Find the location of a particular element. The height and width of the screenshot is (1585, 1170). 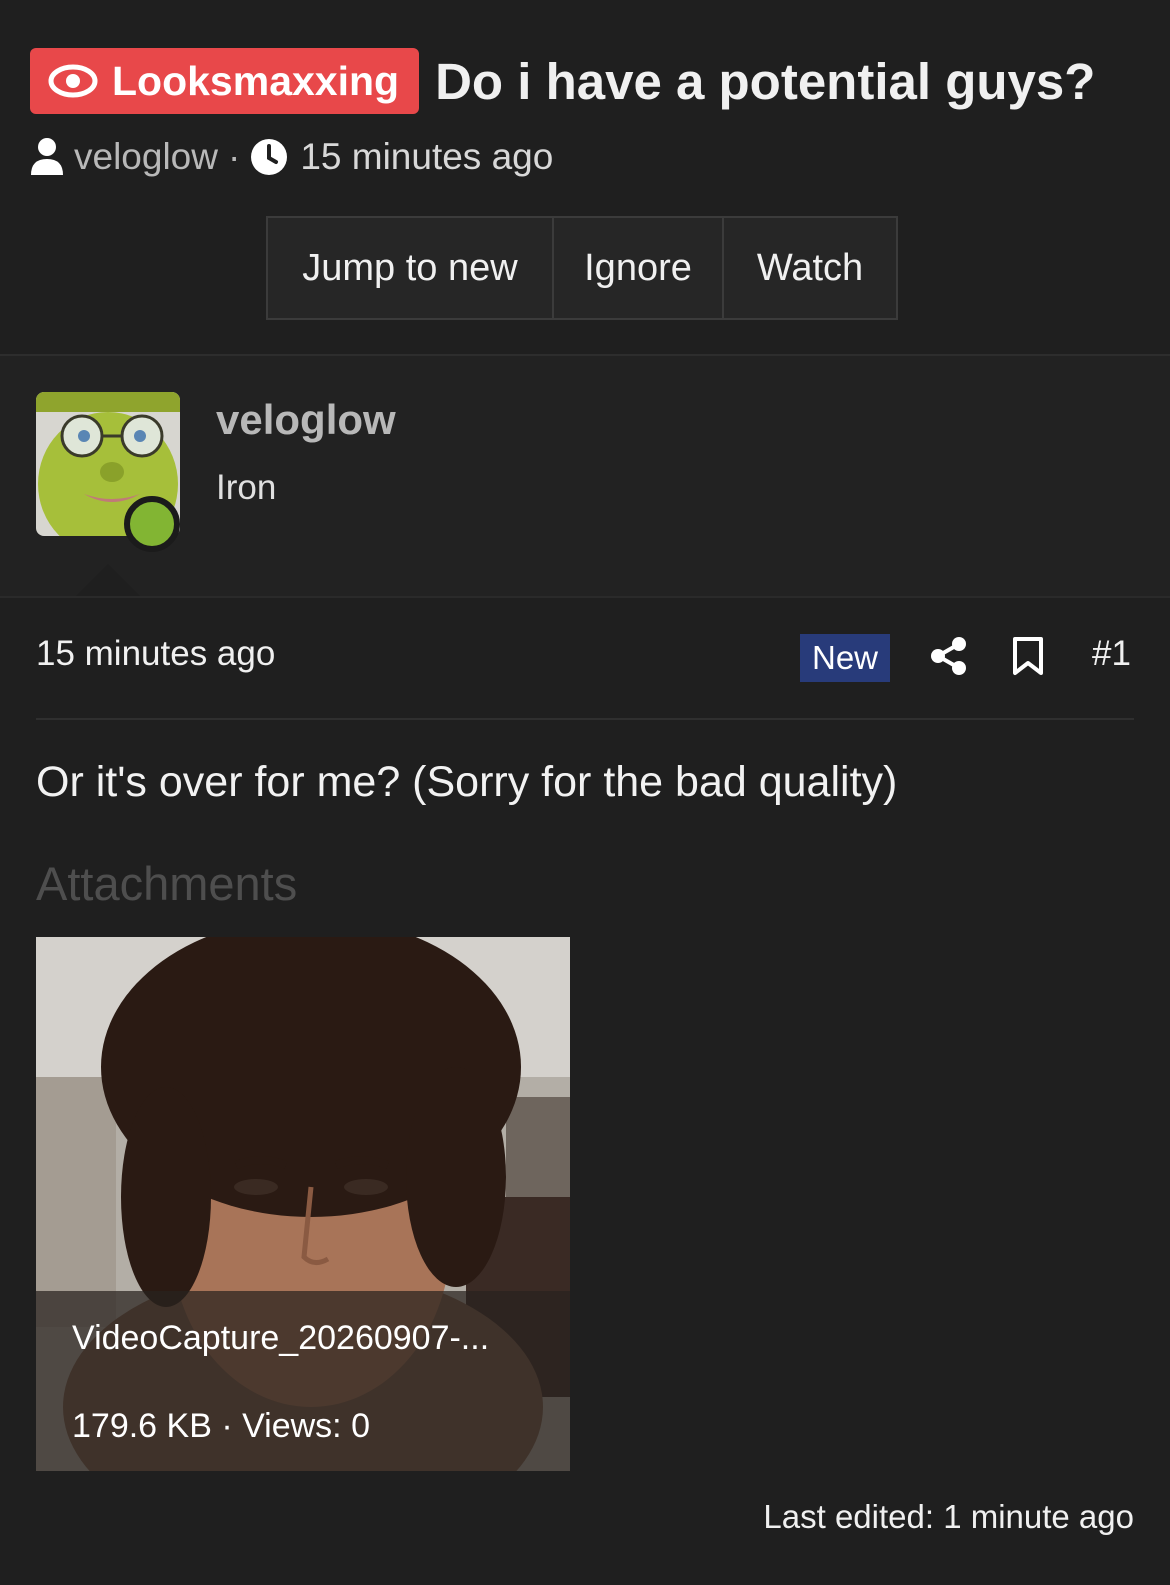

watch-button: Watch is located at coordinates (810, 268).